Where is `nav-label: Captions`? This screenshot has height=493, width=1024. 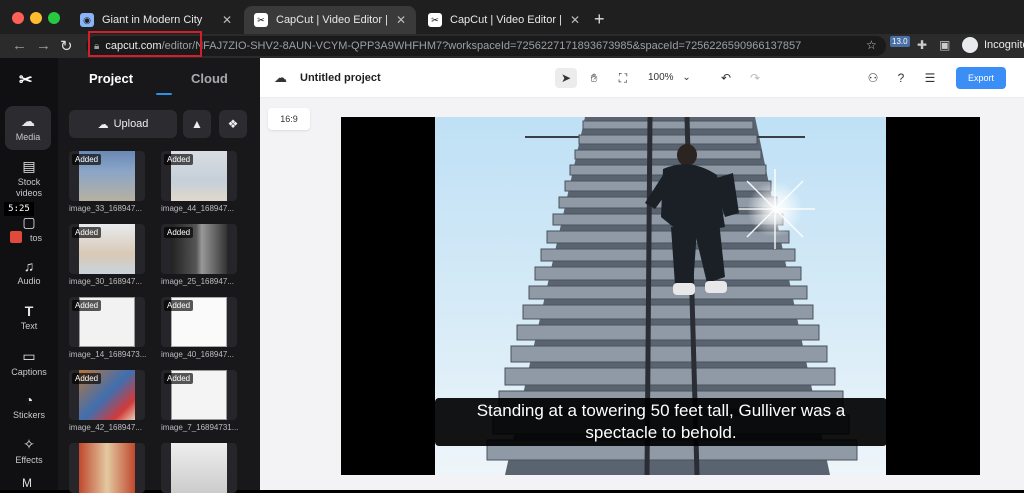 nav-label: Captions is located at coordinates (29, 372).